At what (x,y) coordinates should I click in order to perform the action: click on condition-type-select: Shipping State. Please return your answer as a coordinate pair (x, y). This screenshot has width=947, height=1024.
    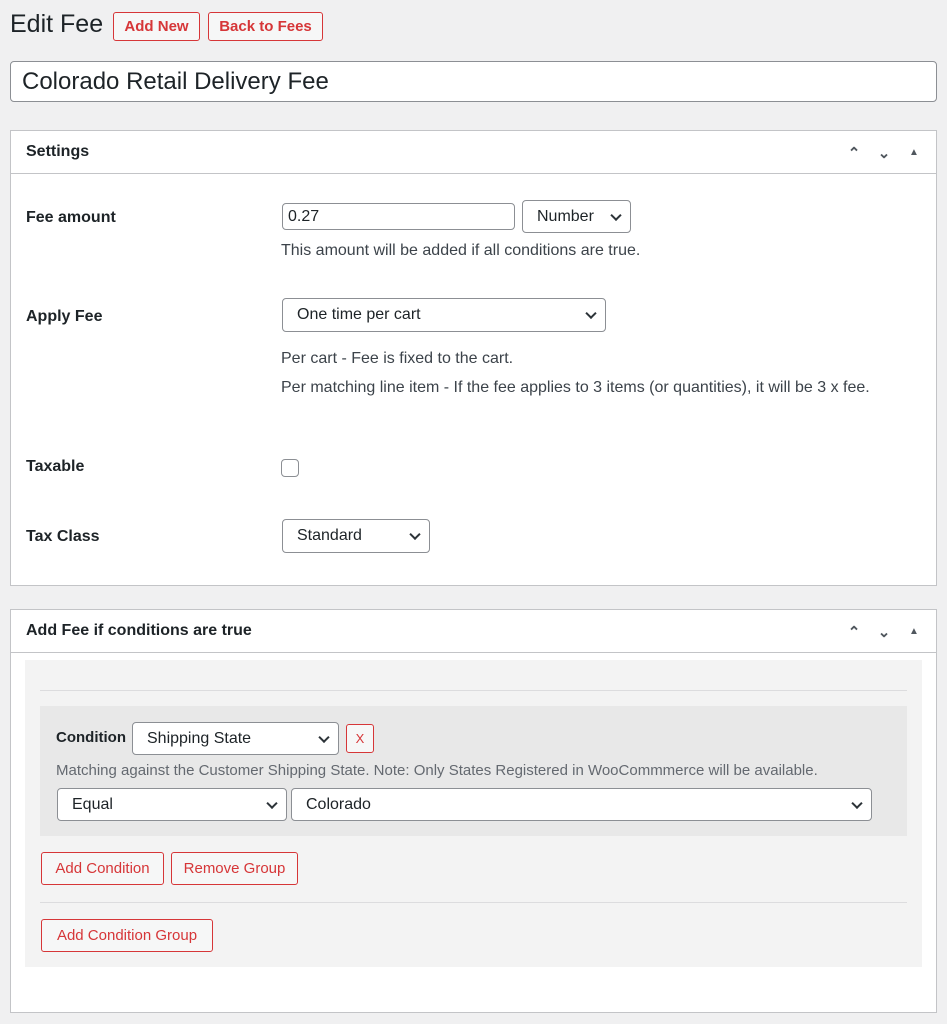
    Looking at the image, I should click on (235, 738).